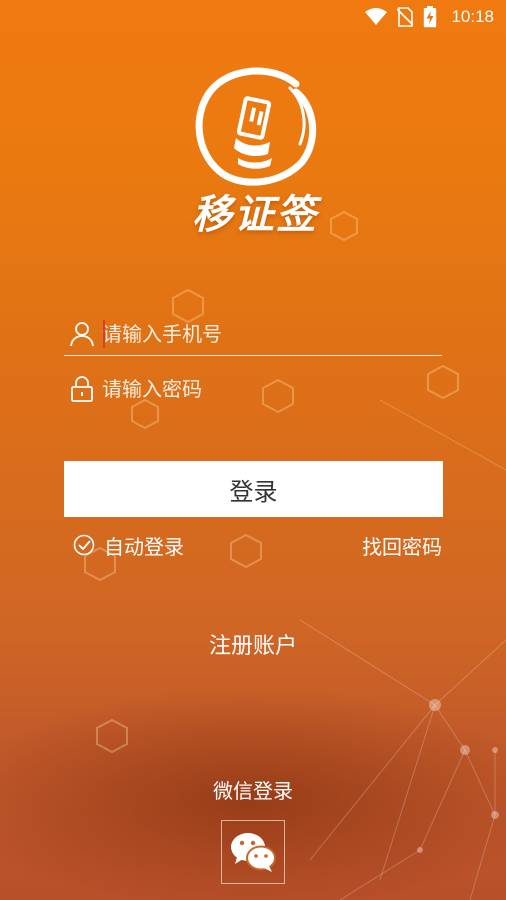  I want to click on text-cursor, so click(104, 334).